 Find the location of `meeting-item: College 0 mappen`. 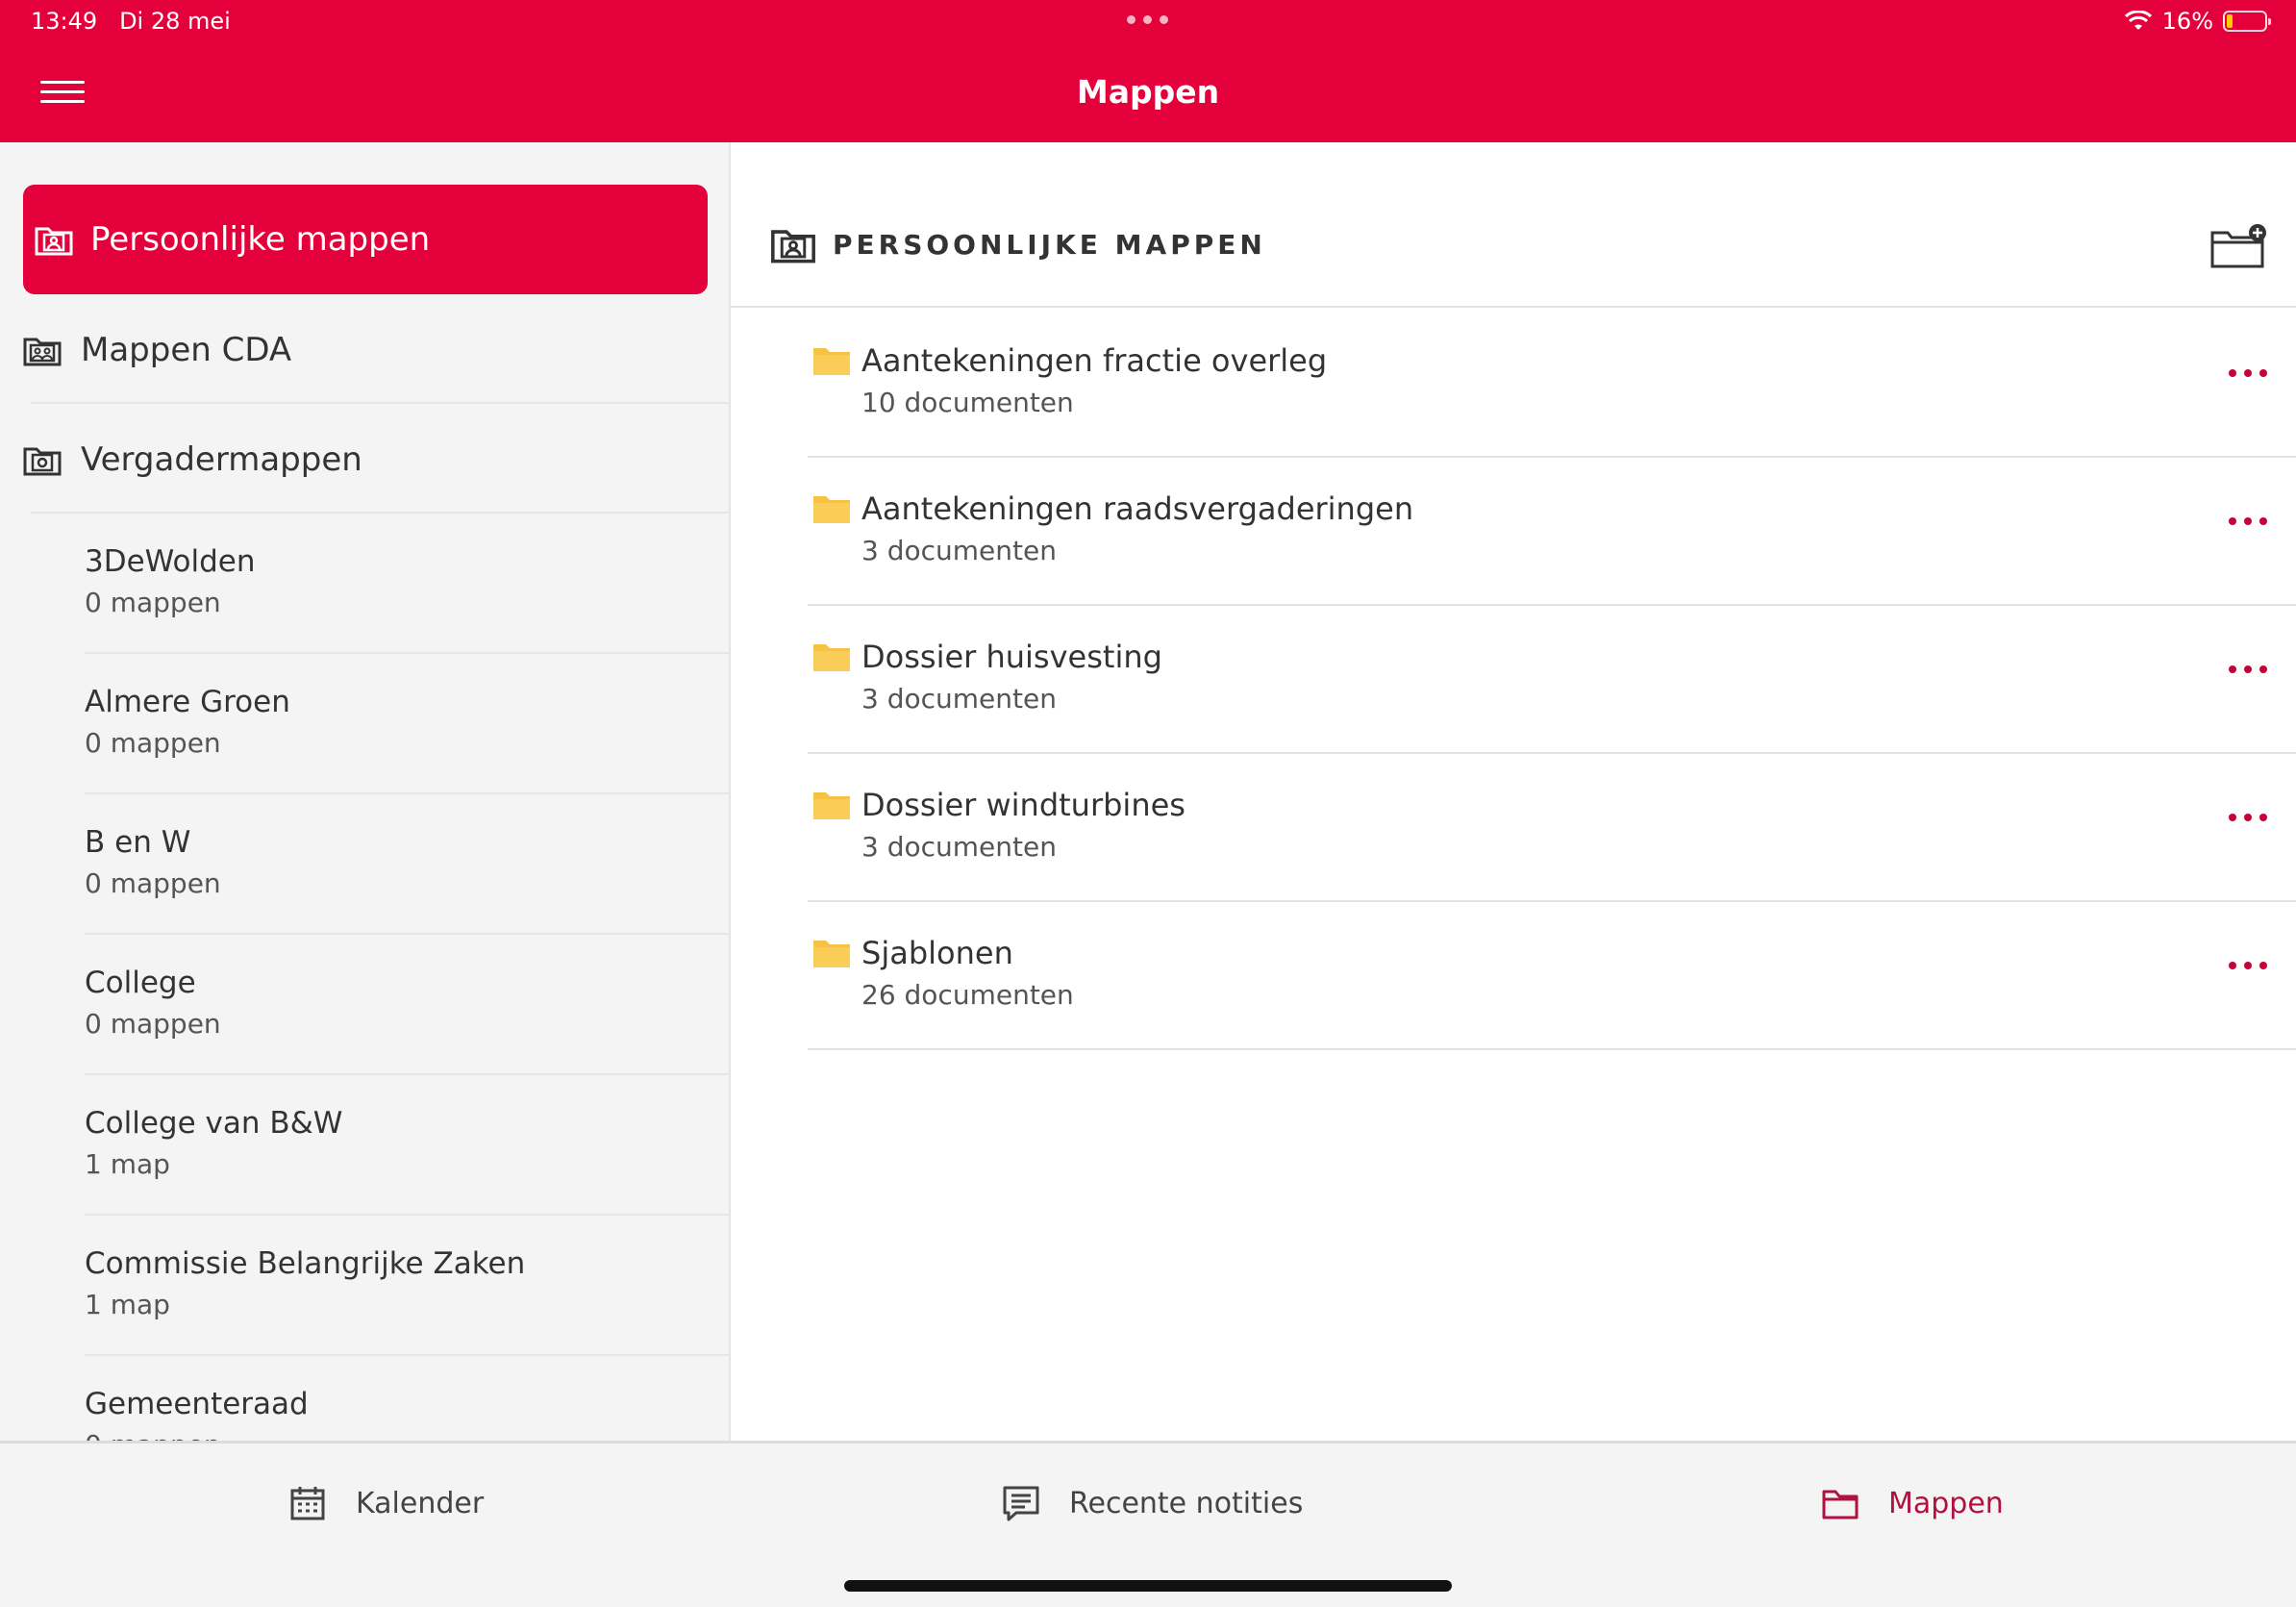

meeting-item: College 0 mappen is located at coordinates (392, 1003).